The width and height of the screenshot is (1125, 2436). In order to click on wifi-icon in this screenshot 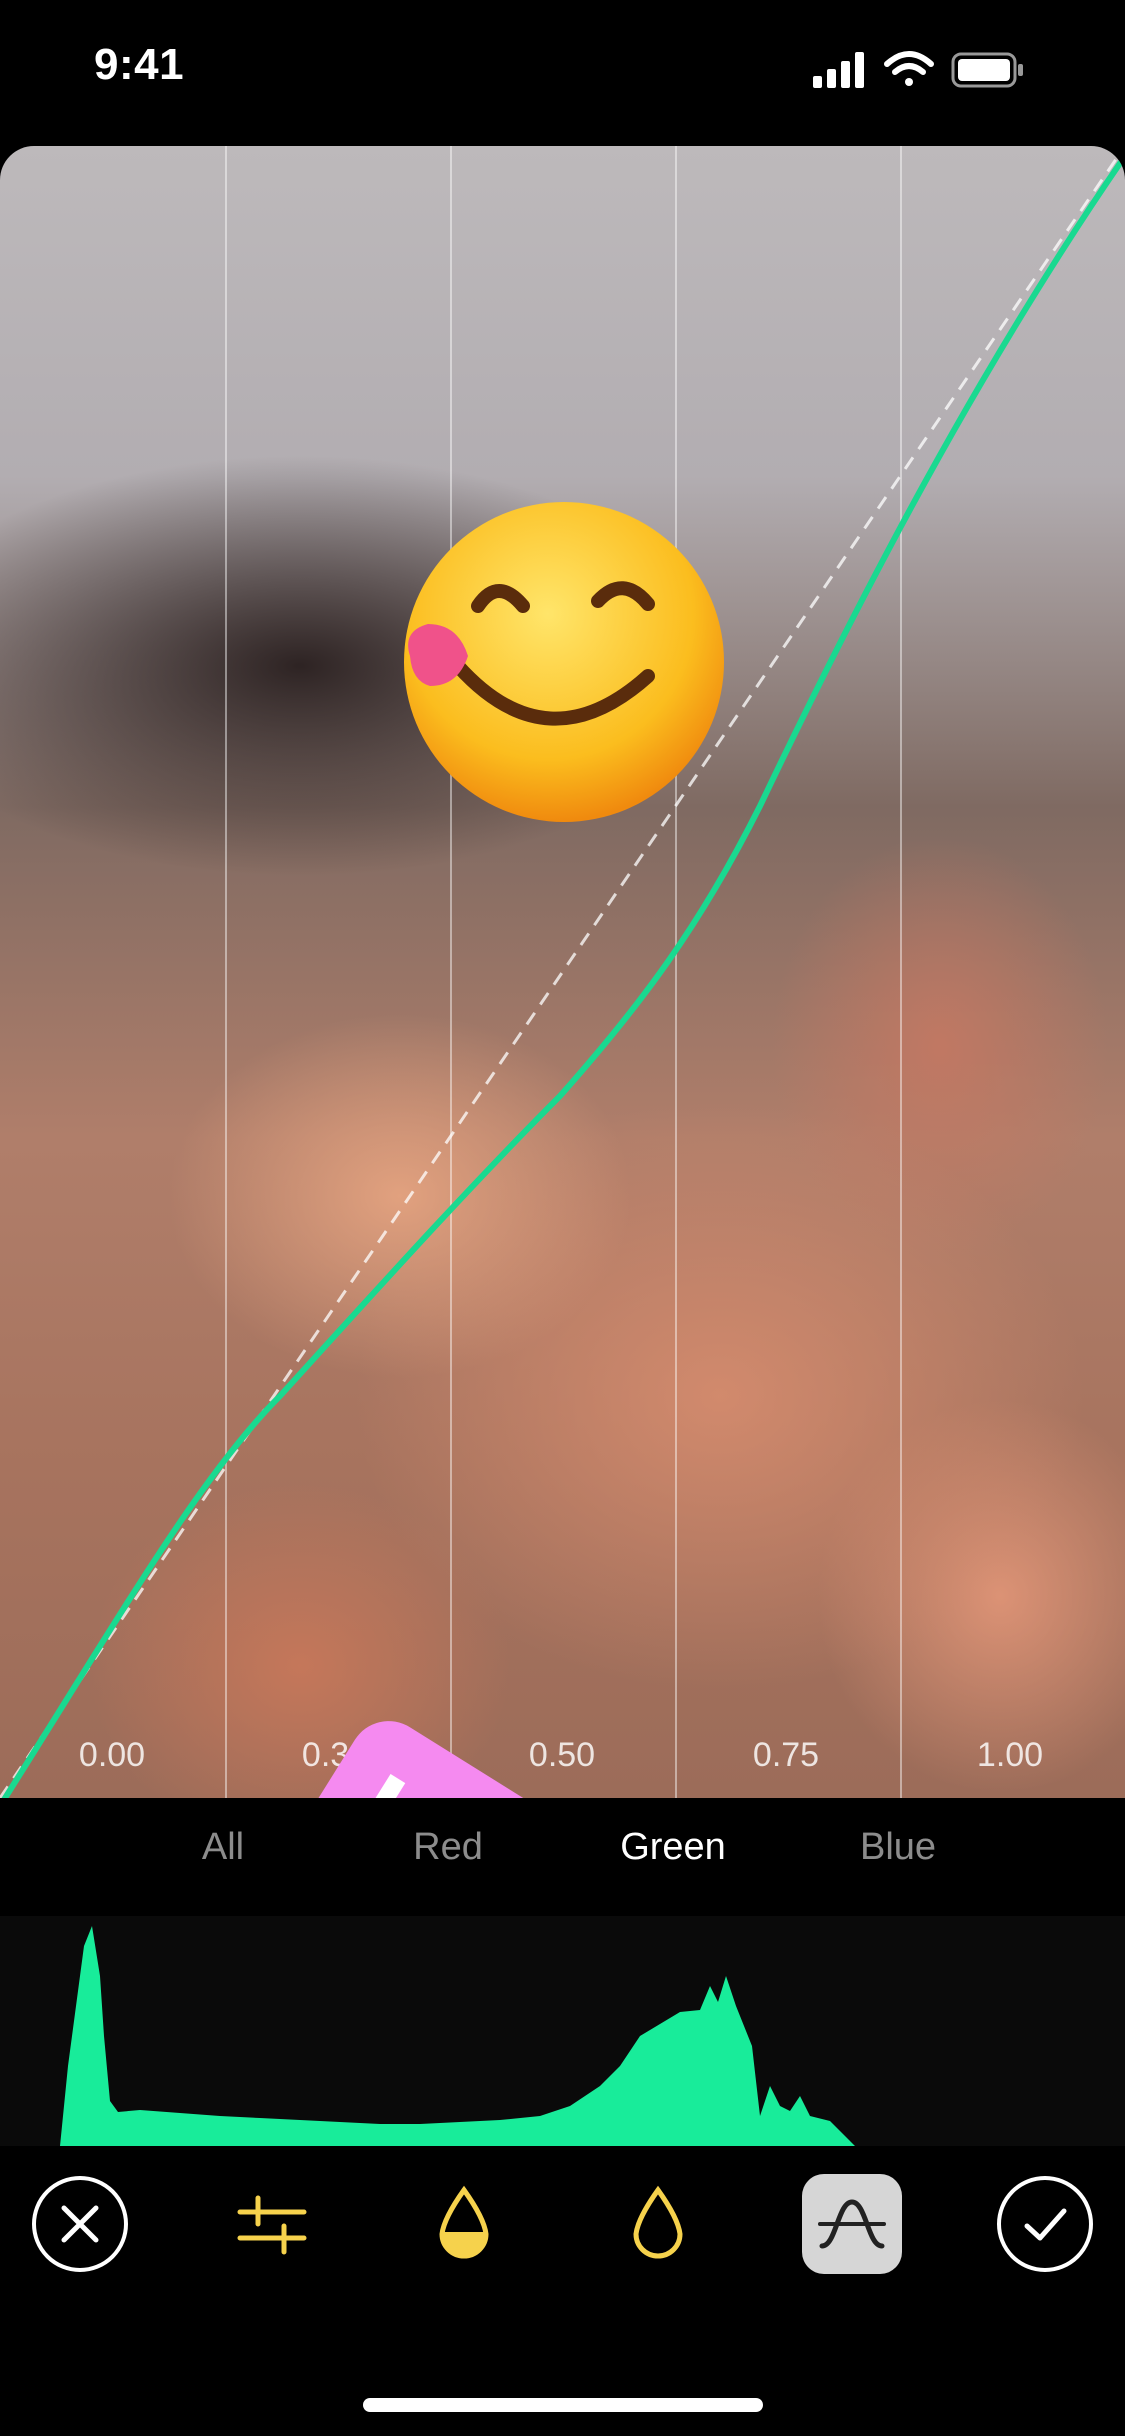, I will do `click(909, 68)`.